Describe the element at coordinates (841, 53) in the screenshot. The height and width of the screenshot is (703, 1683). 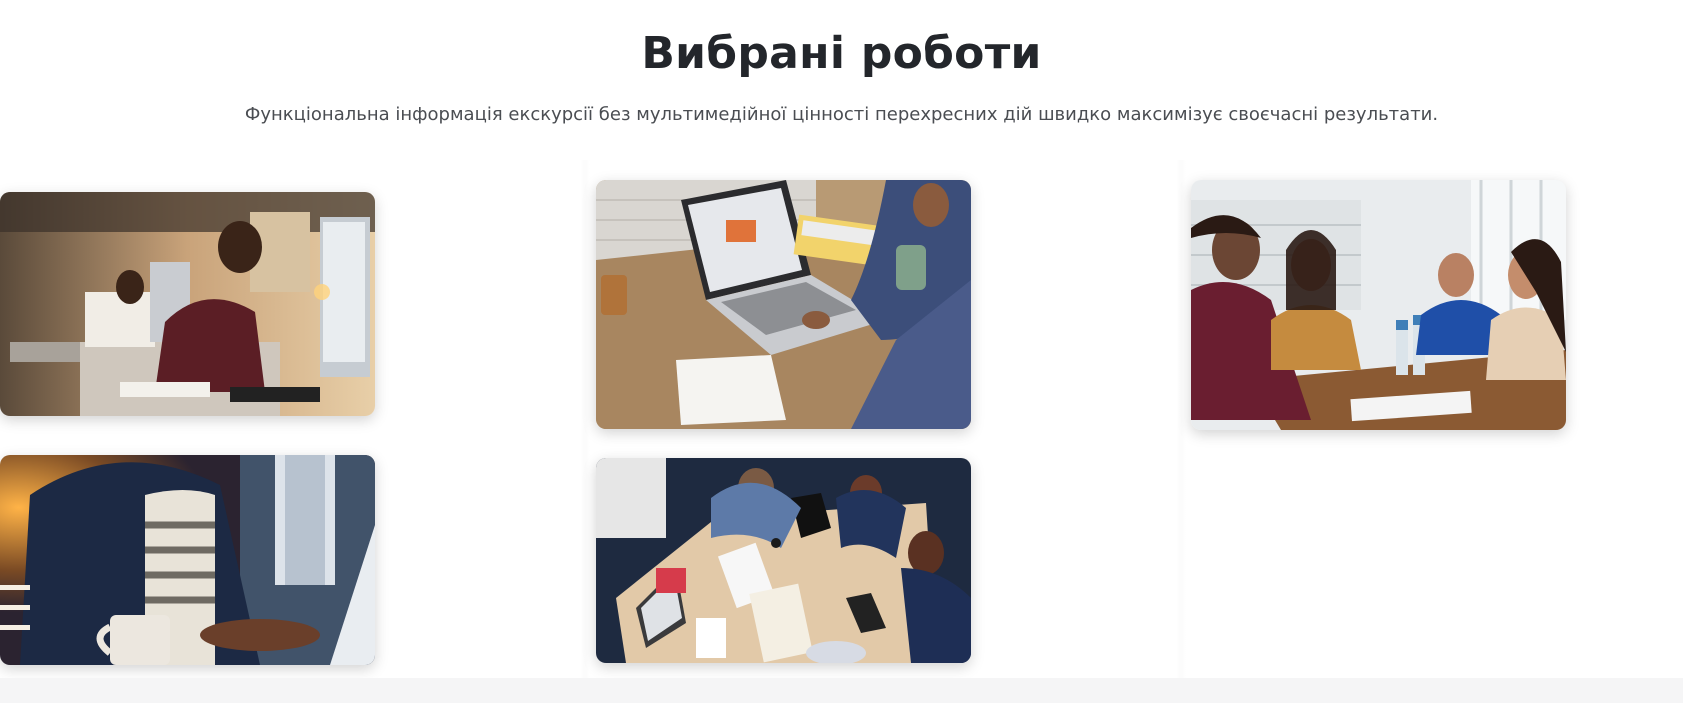
I see `section-title: Вибрані роботи` at that location.